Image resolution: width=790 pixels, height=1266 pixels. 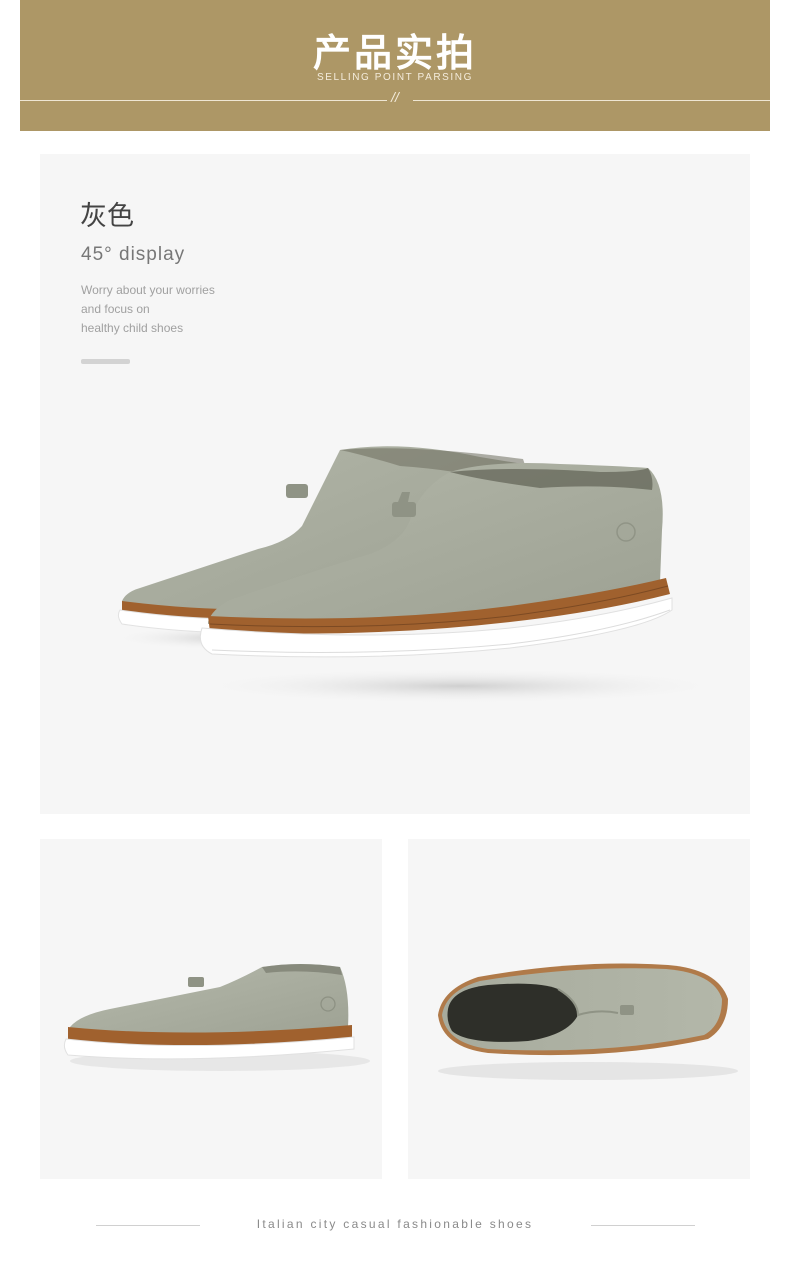 I want to click on side-view-panel, so click(x=211, y=1009).